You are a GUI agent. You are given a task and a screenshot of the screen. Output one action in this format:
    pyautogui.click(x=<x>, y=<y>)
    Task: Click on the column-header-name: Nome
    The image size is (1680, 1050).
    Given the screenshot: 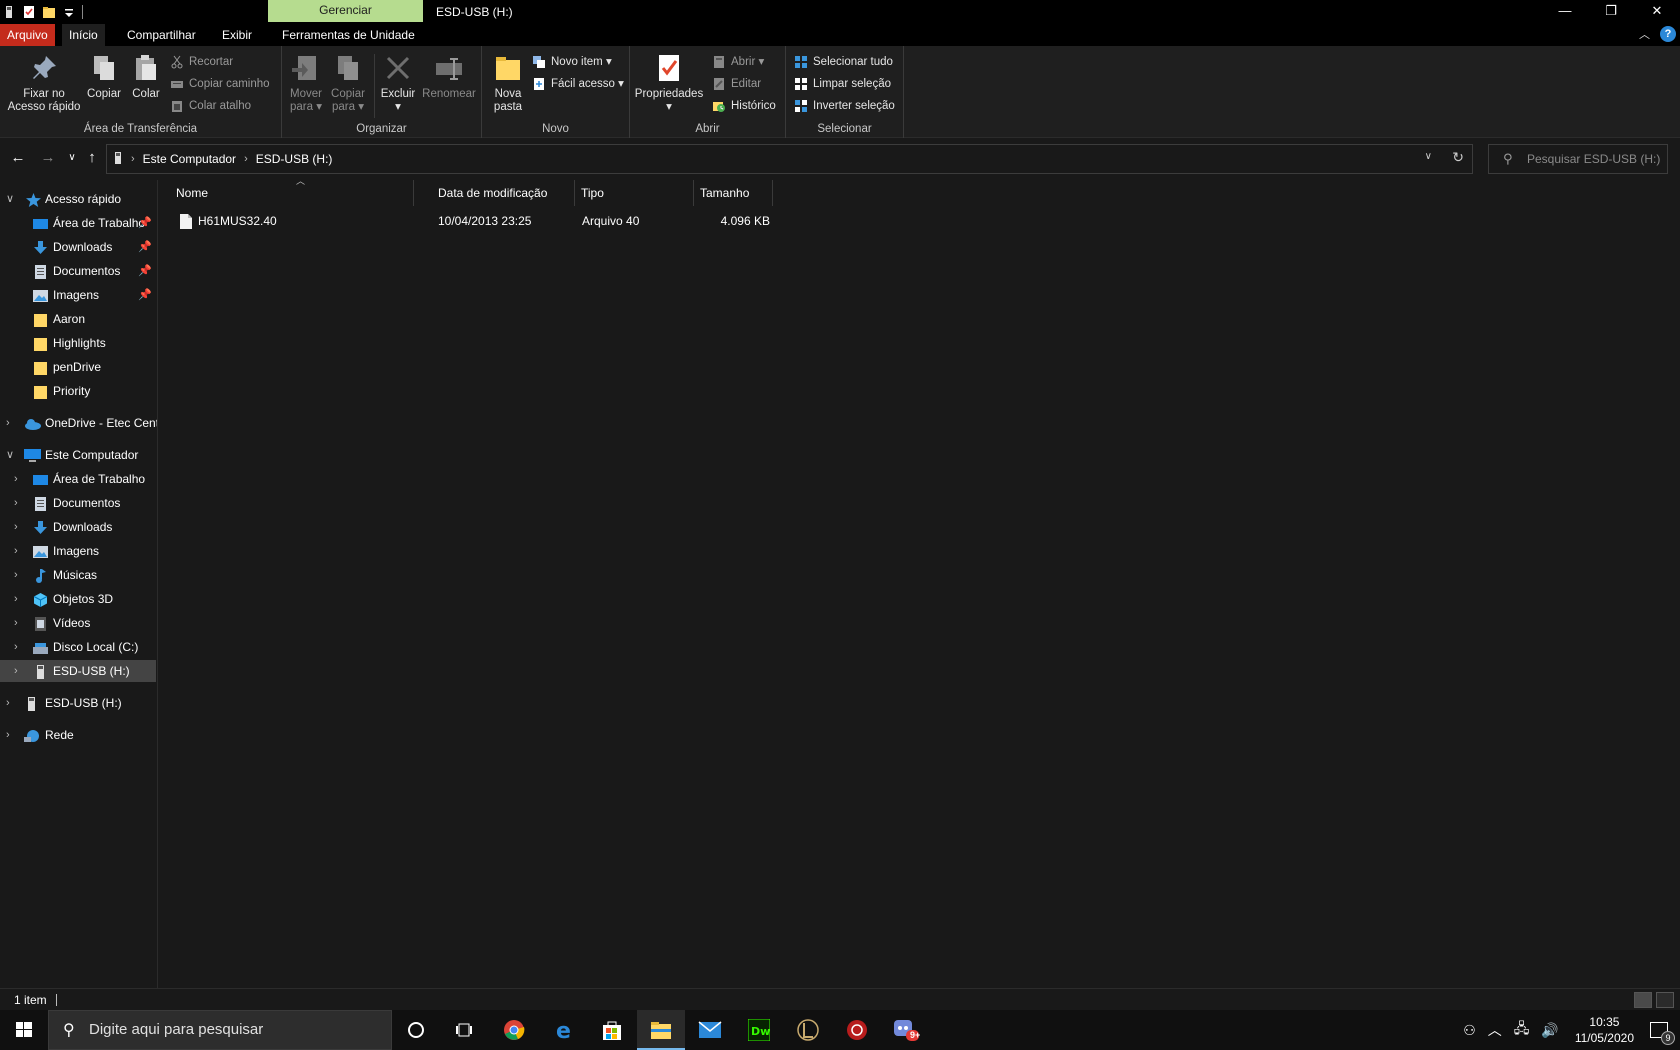 What is the action you would take?
    pyautogui.click(x=292, y=193)
    